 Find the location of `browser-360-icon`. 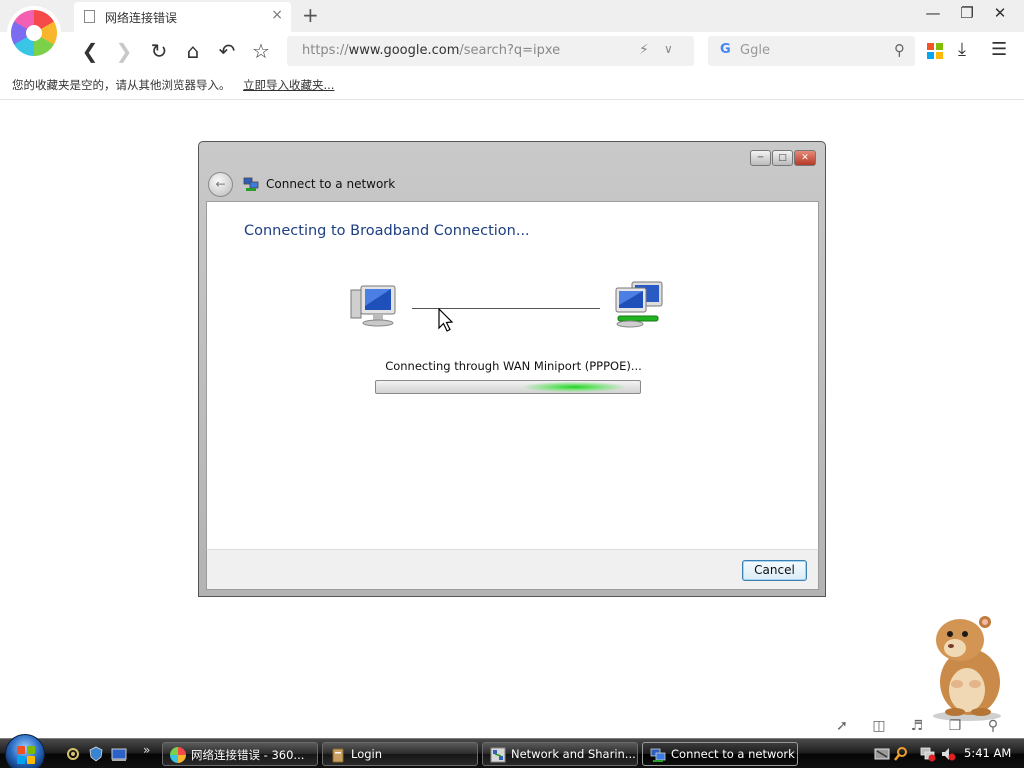

browser-360-icon is located at coordinates (178, 755).